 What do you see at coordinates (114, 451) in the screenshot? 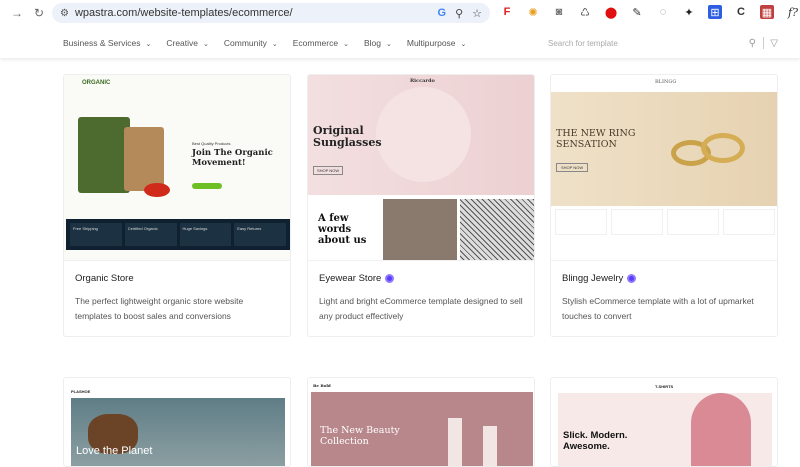
I see `thumb-heading: Love the Planet` at bounding box center [114, 451].